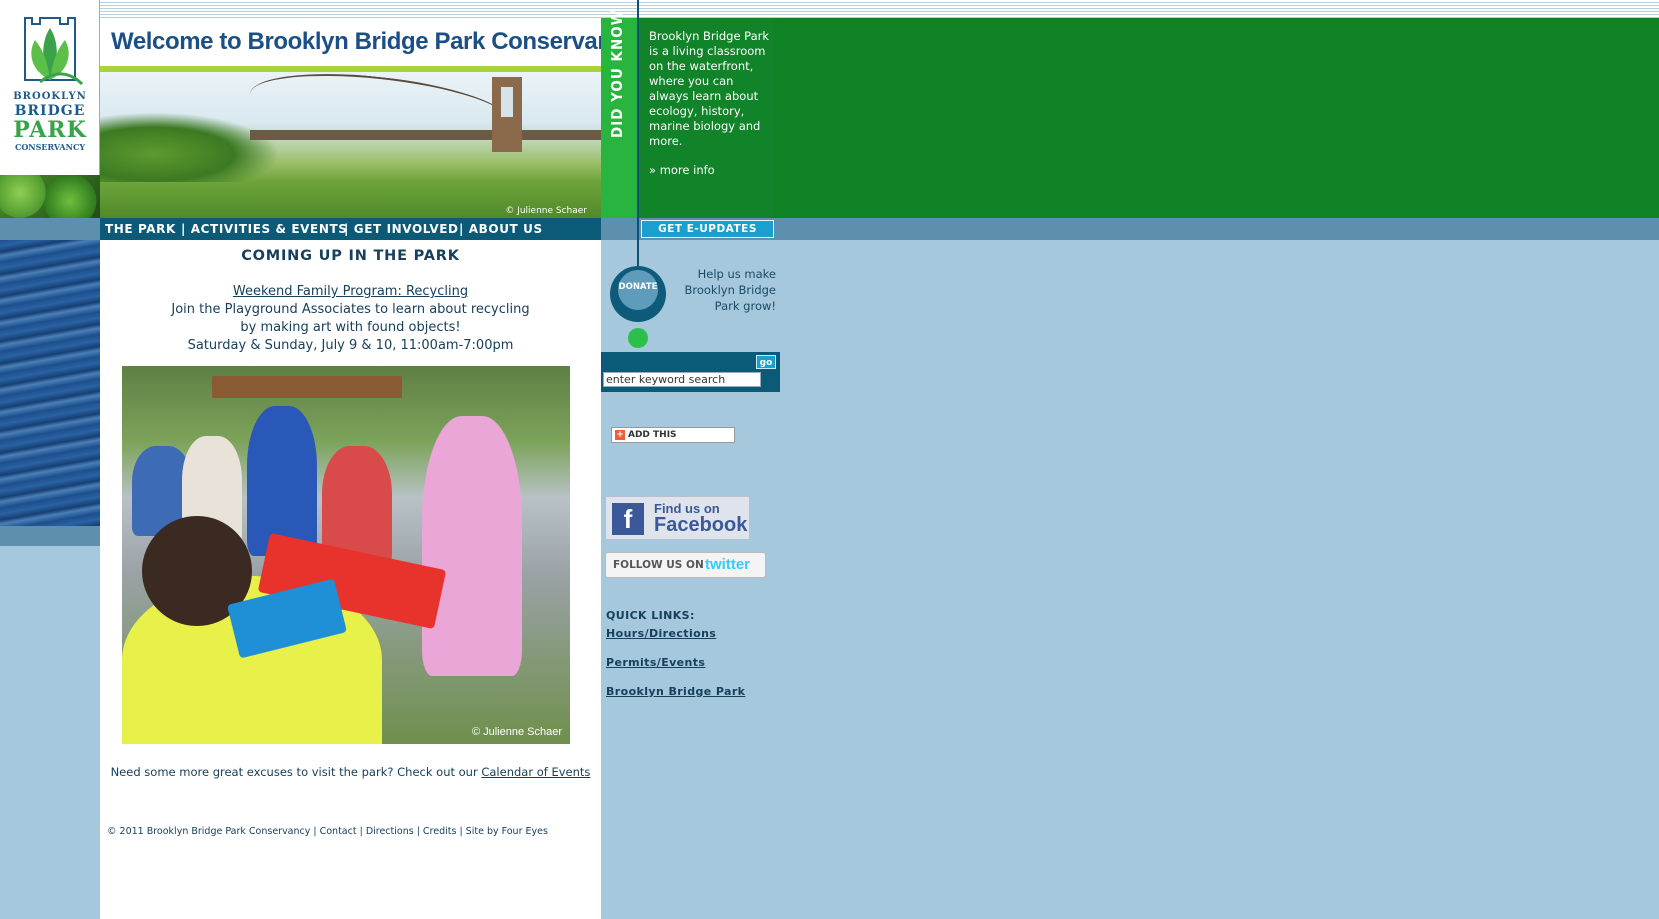  Describe the element at coordinates (655, 662) in the screenshot. I see `quick-link-permits-events: Permits/Events` at that location.